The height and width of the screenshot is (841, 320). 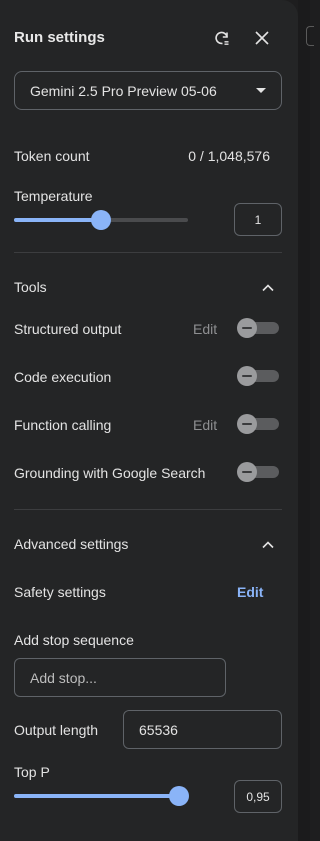 I want to click on output-length-input, so click(x=202, y=729).